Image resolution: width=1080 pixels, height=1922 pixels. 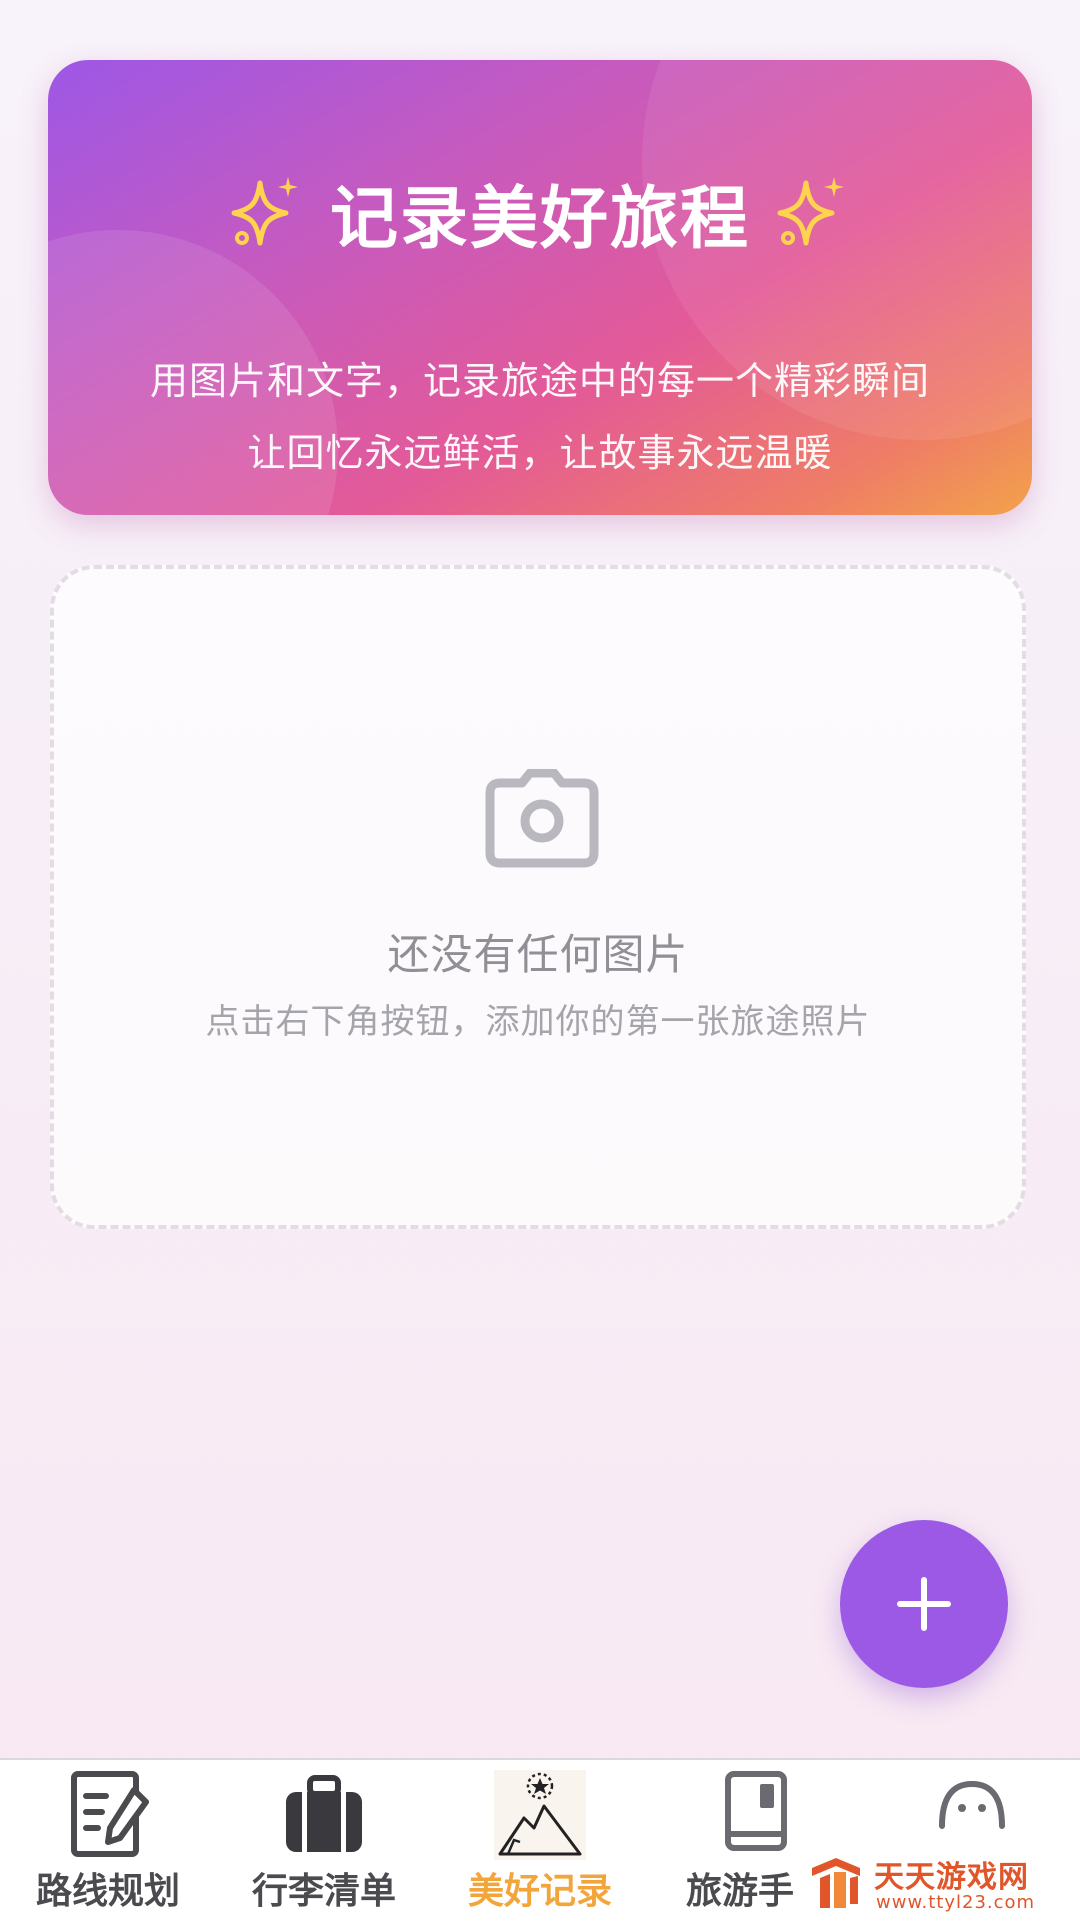 What do you see at coordinates (539, 1891) in the screenshot?
I see `tab-label: 美好记录` at bounding box center [539, 1891].